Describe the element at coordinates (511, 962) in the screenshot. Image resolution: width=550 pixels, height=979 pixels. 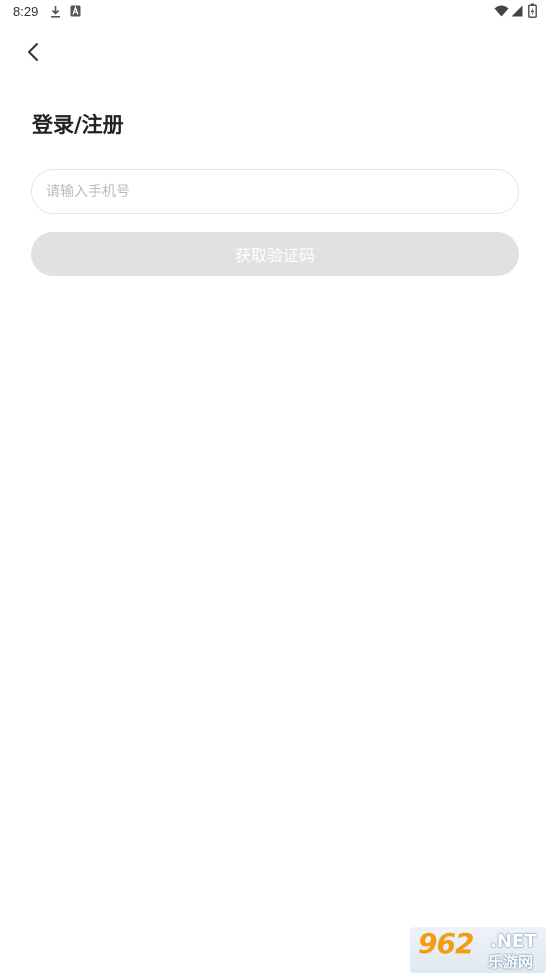
I see `watermark-site: 乐游网` at that location.